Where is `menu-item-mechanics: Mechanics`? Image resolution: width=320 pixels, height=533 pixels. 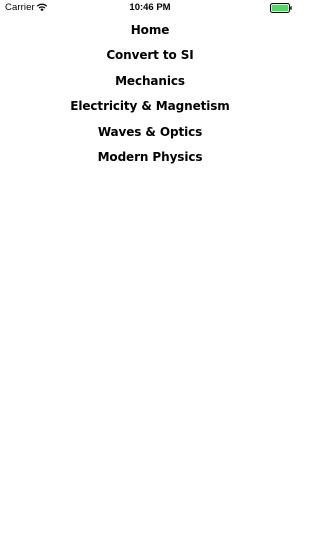 menu-item-mechanics: Mechanics is located at coordinates (150, 83).